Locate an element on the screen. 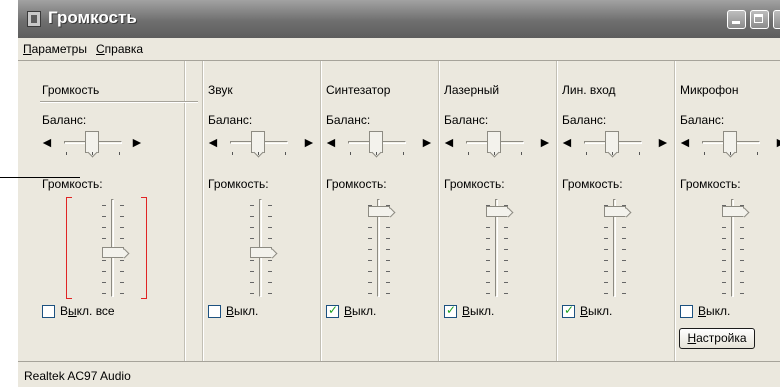  channel-panel: ЛазерныйБаланс:◄►Громкость:Выкл. is located at coordinates (497, 211).